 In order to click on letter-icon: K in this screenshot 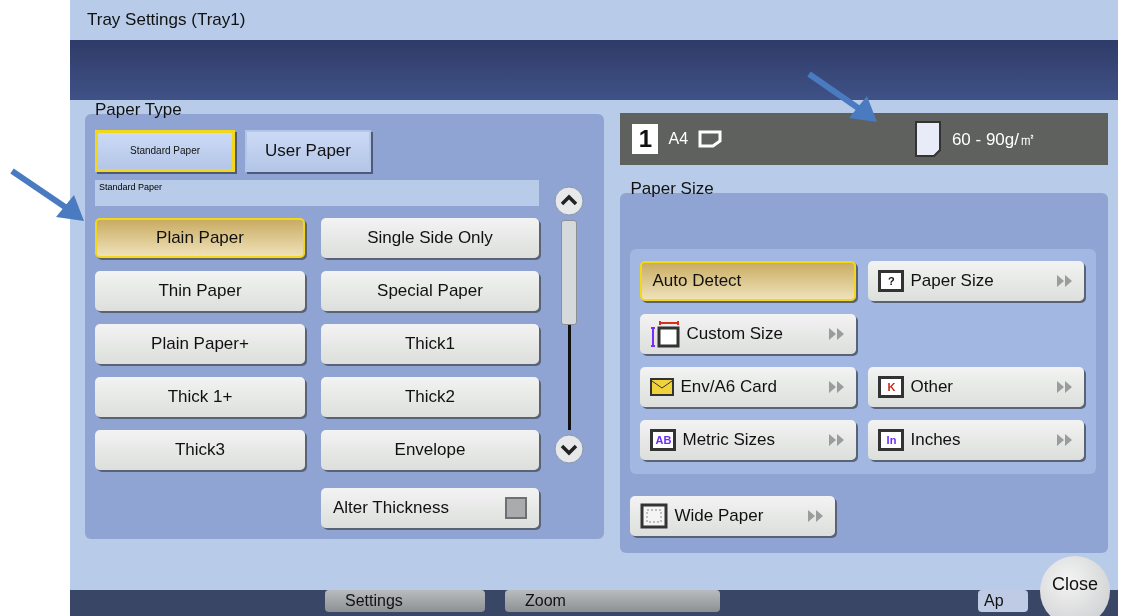, I will do `click(891, 387)`.